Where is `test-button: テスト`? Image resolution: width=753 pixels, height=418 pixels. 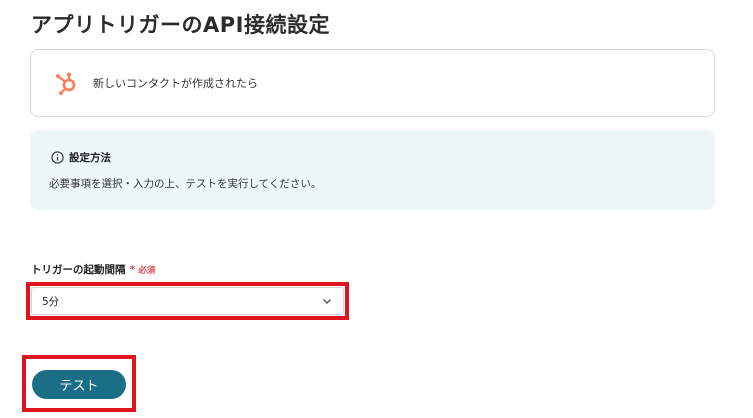 test-button: テスト is located at coordinates (79, 384).